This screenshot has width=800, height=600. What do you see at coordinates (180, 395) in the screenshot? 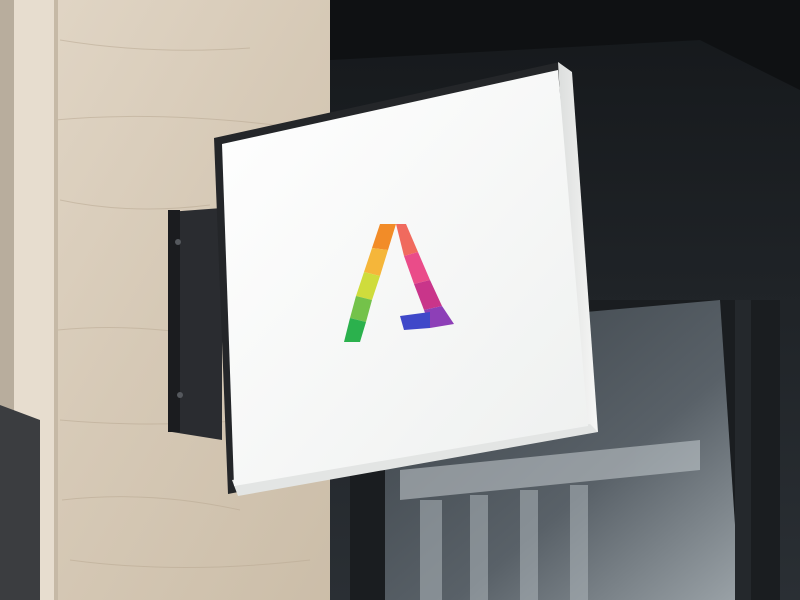
I see `bracket-bolt-bottom` at bounding box center [180, 395].